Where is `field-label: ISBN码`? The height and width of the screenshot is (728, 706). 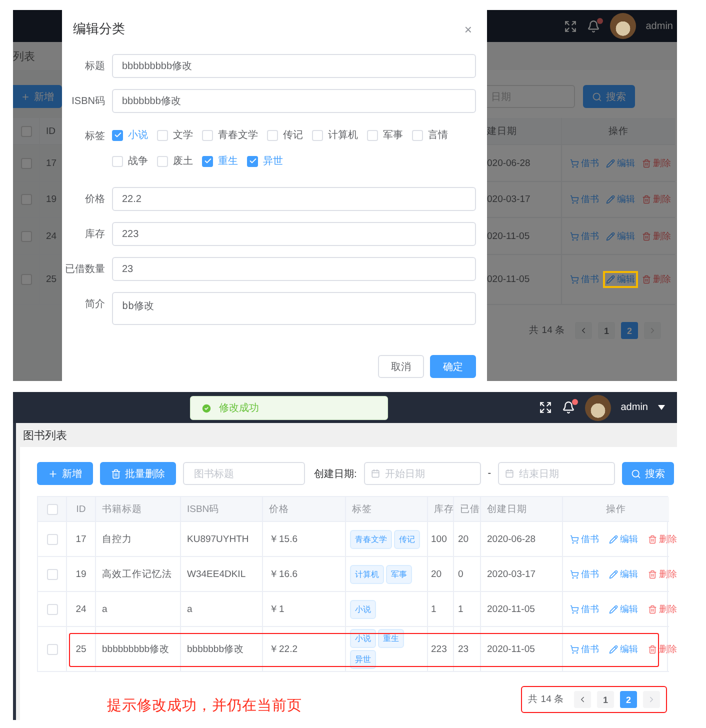 field-label: ISBN码 is located at coordinates (87, 101).